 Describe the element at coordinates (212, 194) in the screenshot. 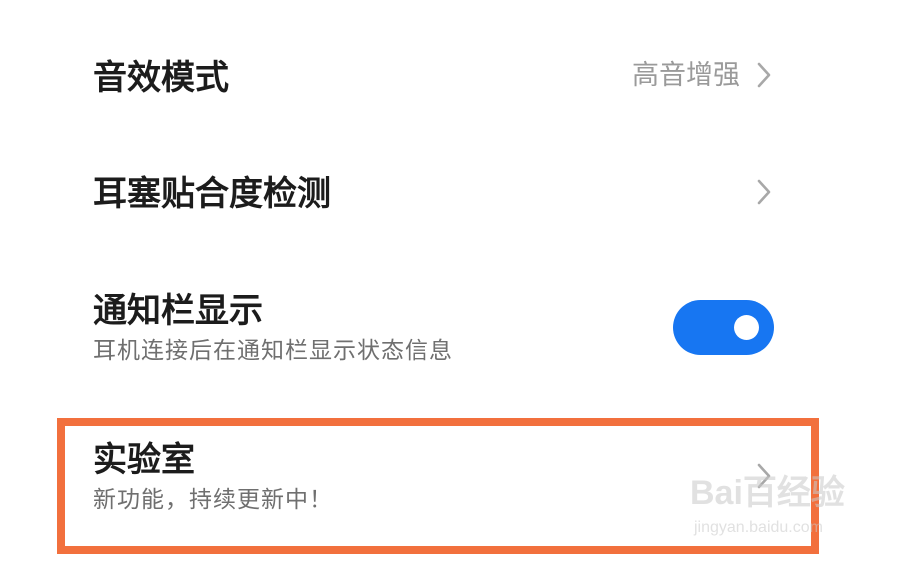

I see `earbud-fit-test-title: 耳塞贴合度检测` at that location.